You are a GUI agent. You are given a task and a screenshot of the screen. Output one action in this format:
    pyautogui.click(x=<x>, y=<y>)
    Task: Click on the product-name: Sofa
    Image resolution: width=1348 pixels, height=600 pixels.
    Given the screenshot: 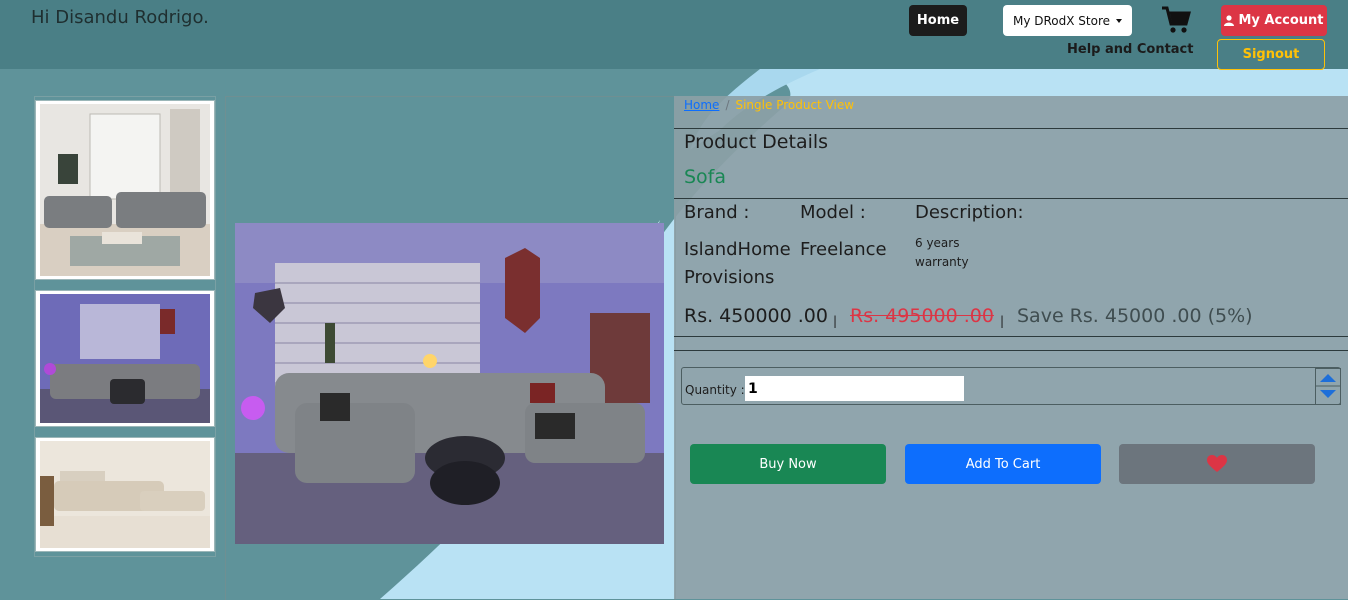 What is the action you would take?
    pyautogui.click(x=705, y=177)
    